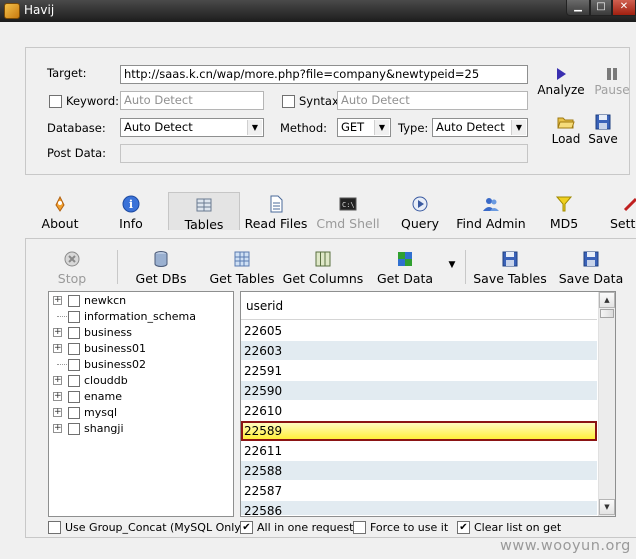 Image resolution: width=636 pixels, height=559 pixels. What do you see at coordinates (601, 8) in the screenshot?
I see `maximize-button: □` at bounding box center [601, 8].